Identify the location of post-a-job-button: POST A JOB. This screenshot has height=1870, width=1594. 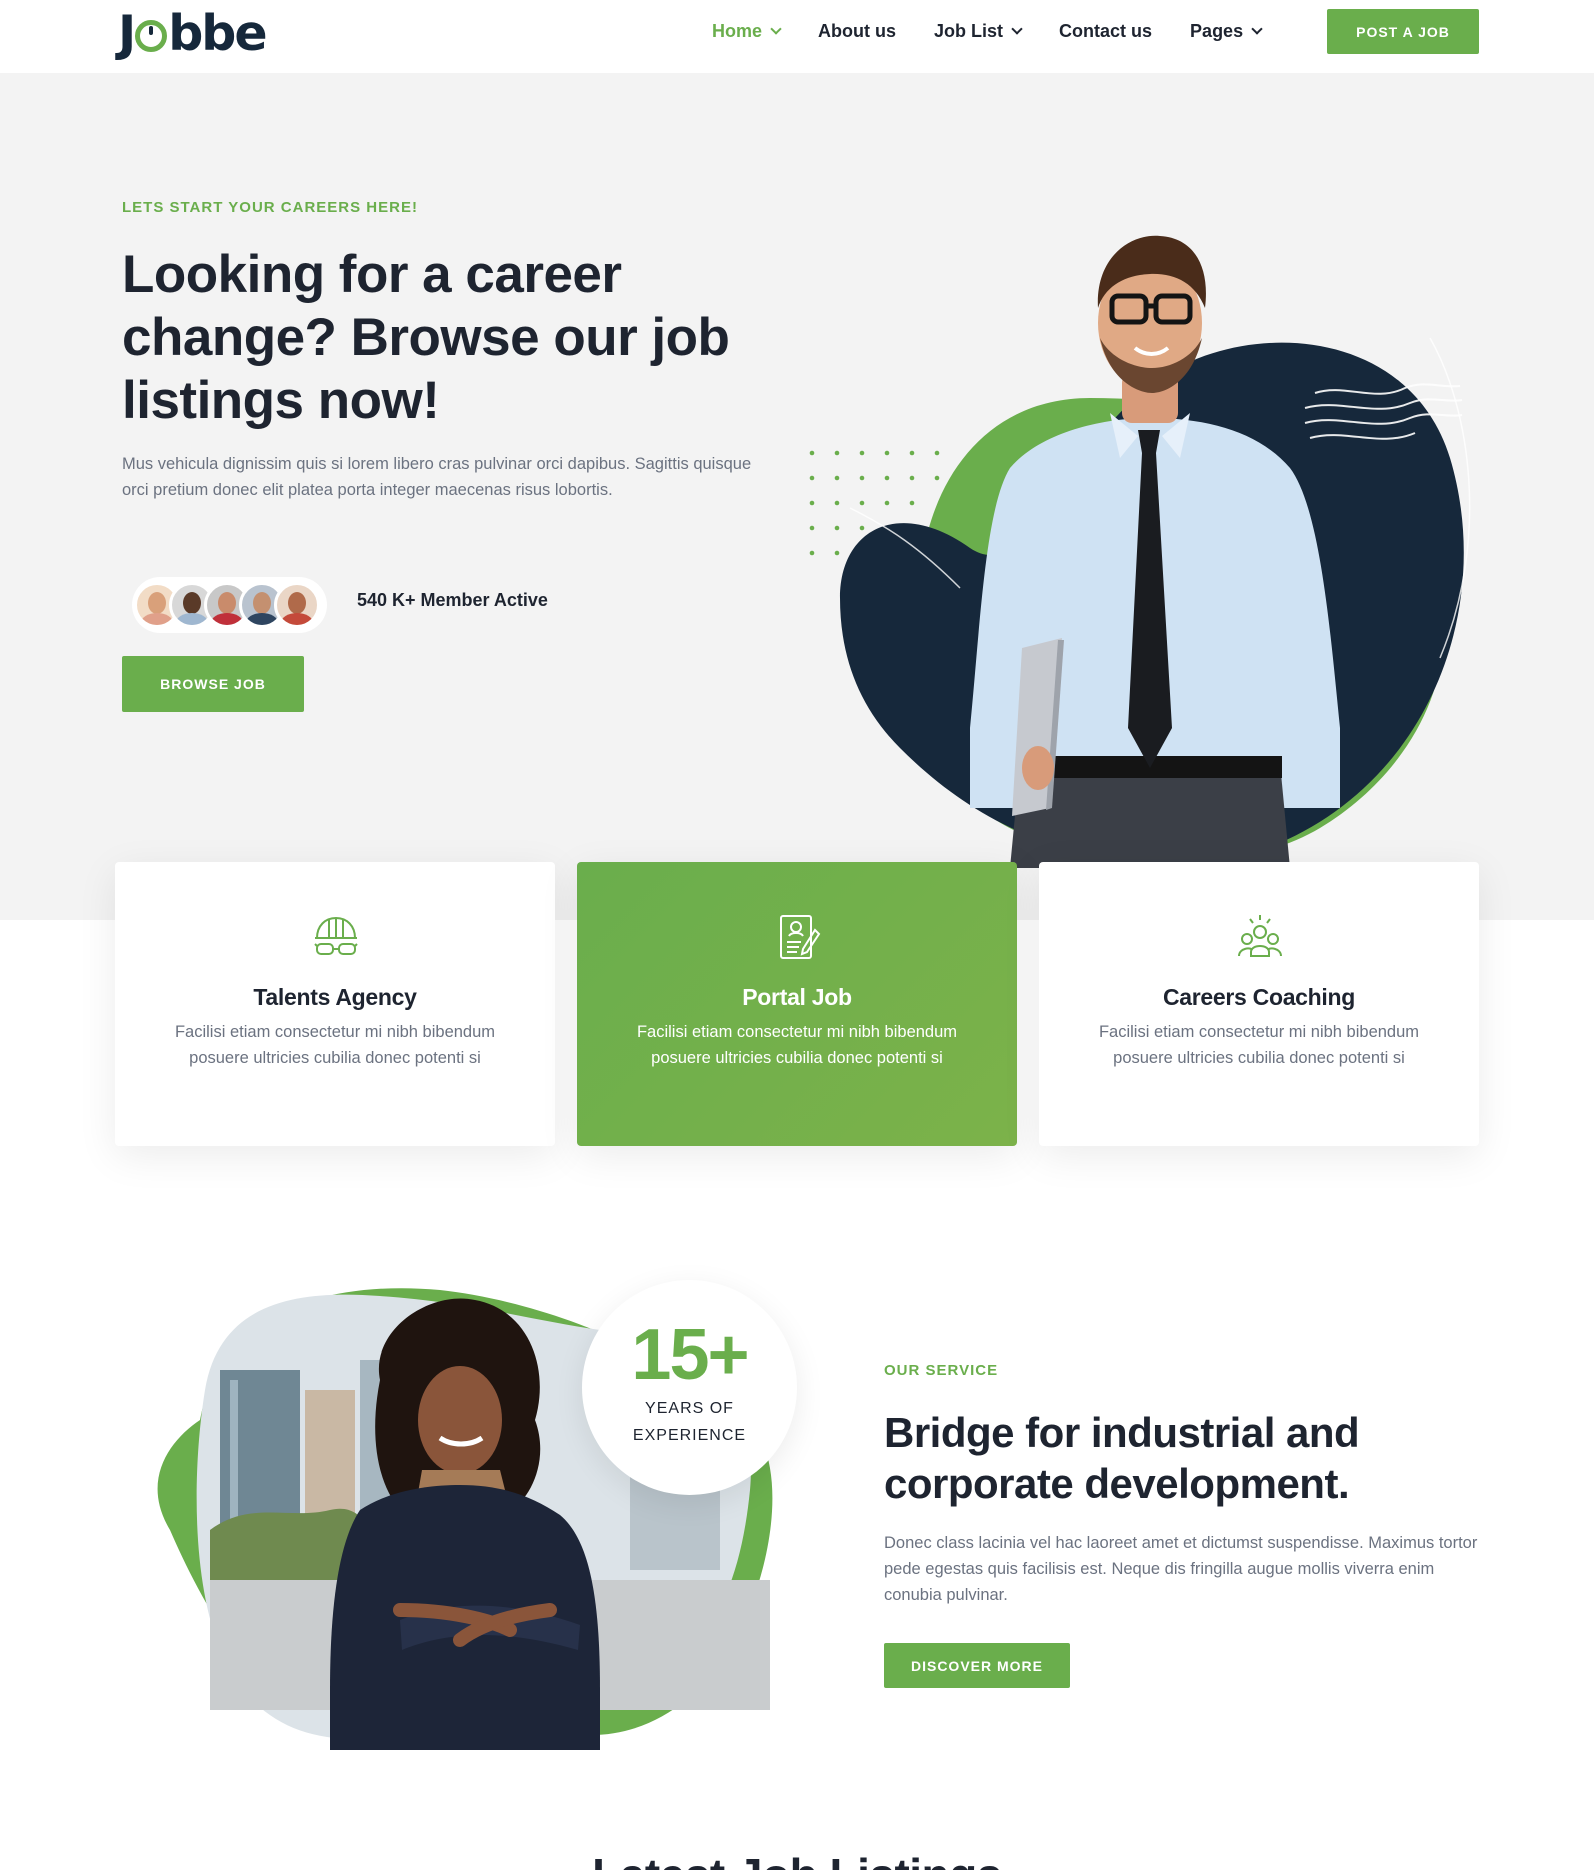
(1403, 31).